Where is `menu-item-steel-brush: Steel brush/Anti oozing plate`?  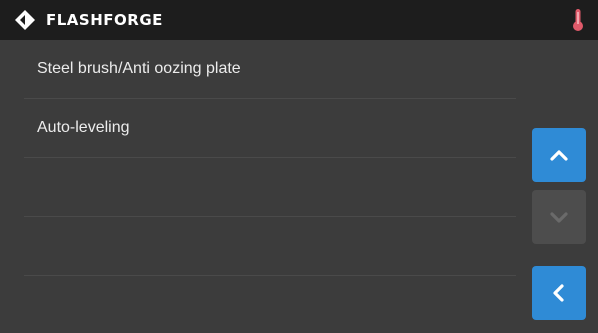
menu-item-steel-brush: Steel brush/Anti oozing plate is located at coordinates (270, 69).